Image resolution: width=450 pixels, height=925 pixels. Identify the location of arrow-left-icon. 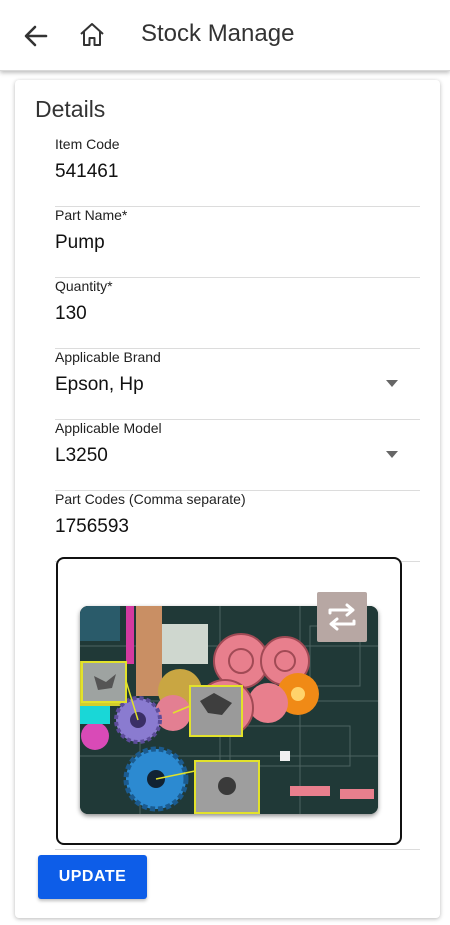
(36, 36).